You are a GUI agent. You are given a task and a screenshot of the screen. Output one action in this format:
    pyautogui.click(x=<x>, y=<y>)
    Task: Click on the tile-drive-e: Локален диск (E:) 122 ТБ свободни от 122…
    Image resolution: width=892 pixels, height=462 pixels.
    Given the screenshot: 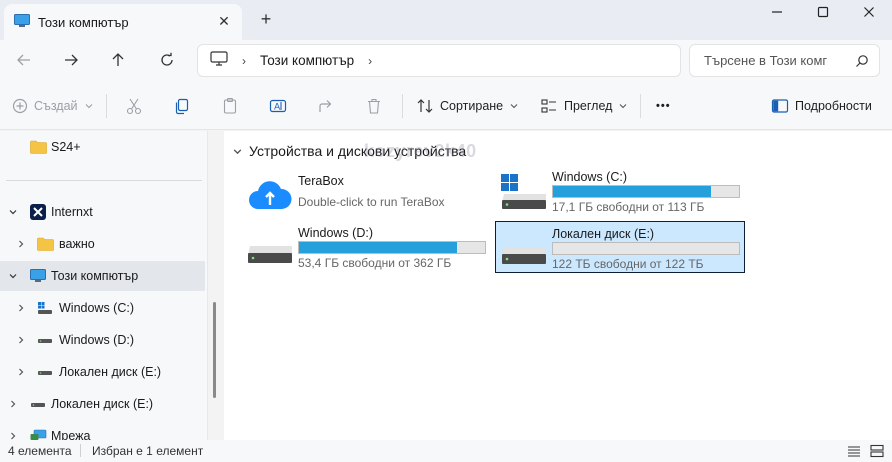 What is the action you would take?
    pyautogui.click(x=620, y=247)
    